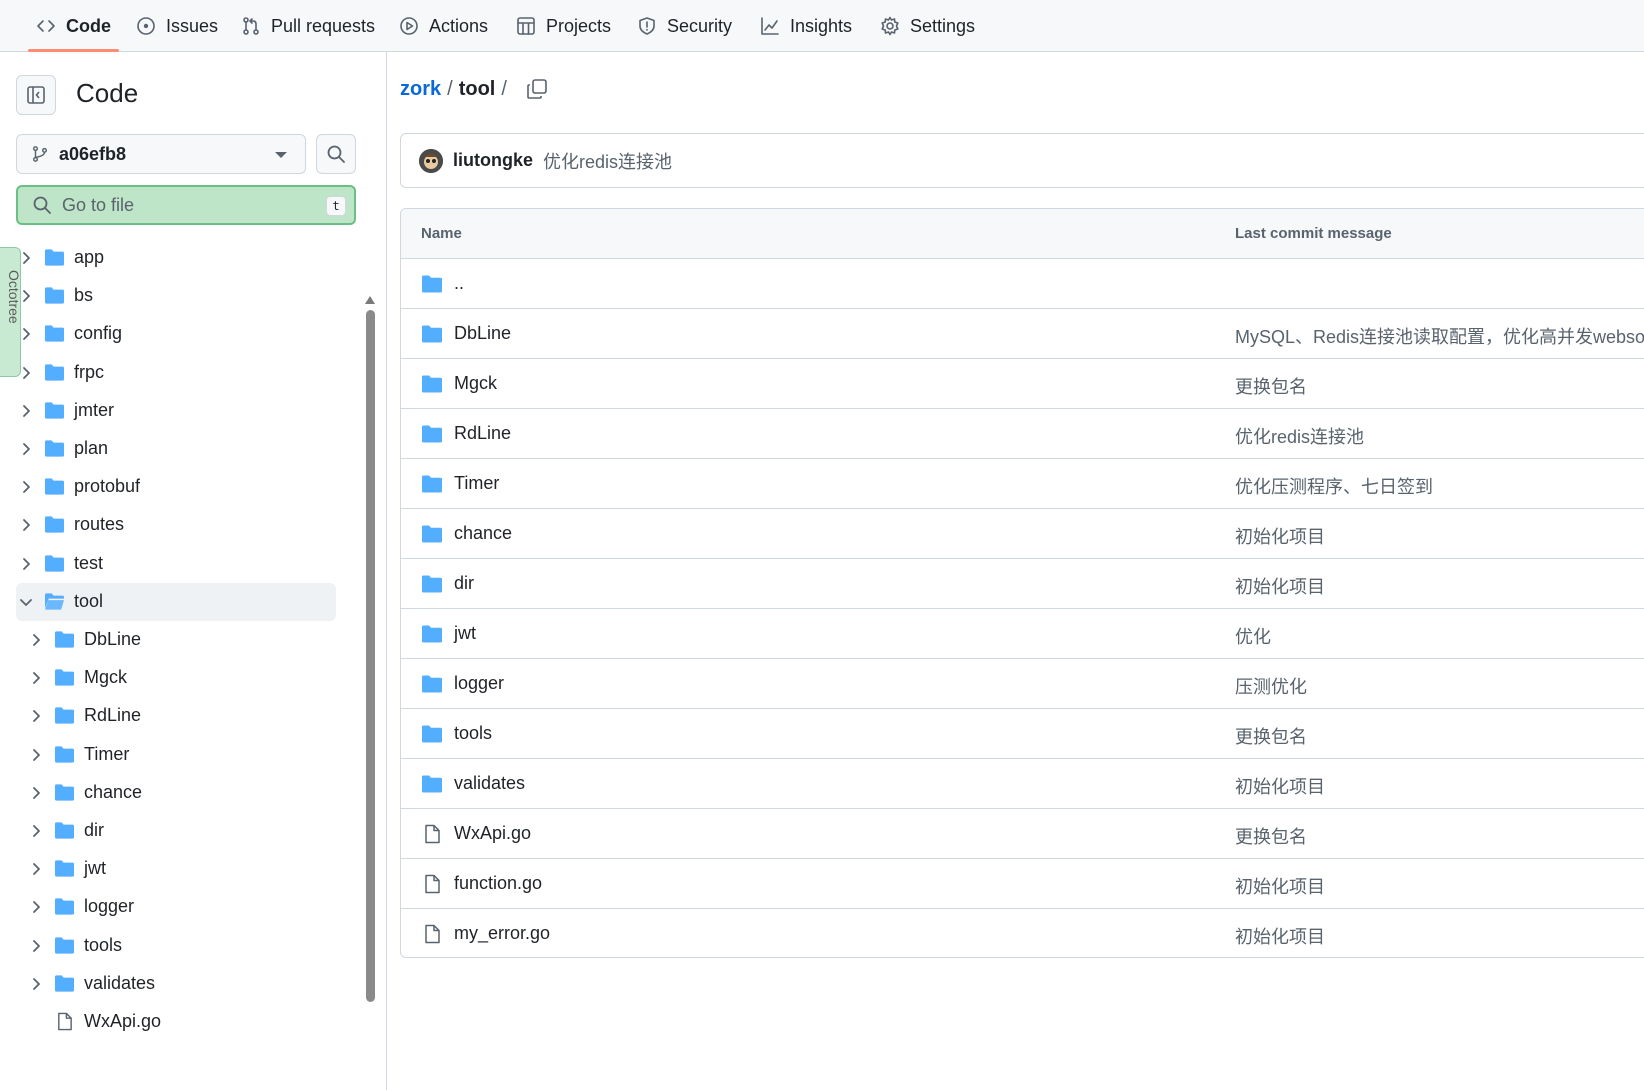  What do you see at coordinates (168, 525) in the screenshot?
I see `tree-folder-item: routes` at bounding box center [168, 525].